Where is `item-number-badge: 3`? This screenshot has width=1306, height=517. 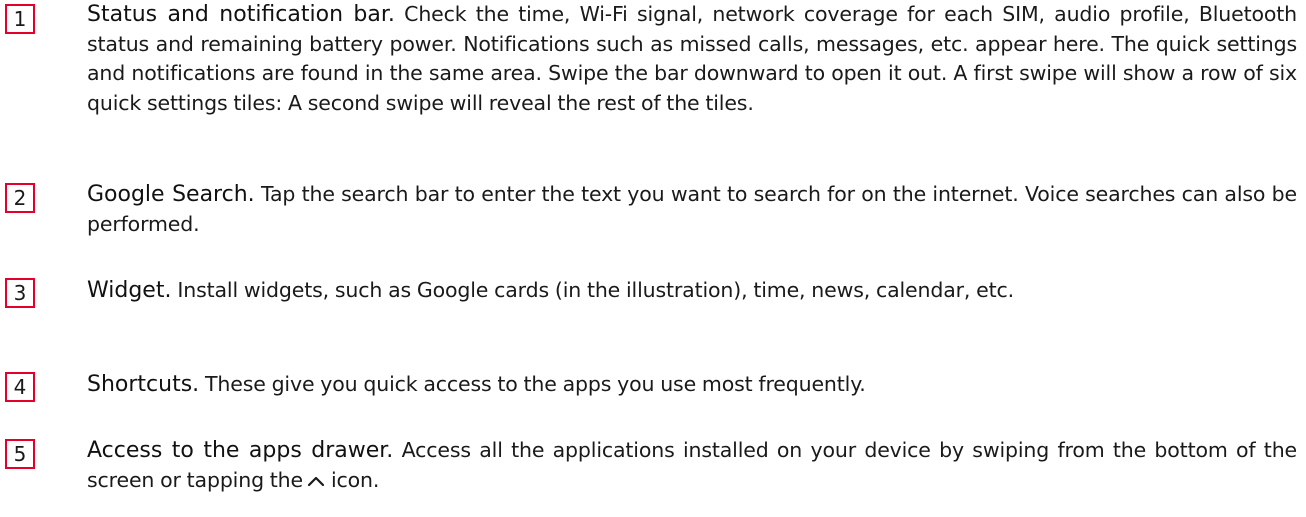
item-number-badge: 3 is located at coordinates (20, 293).